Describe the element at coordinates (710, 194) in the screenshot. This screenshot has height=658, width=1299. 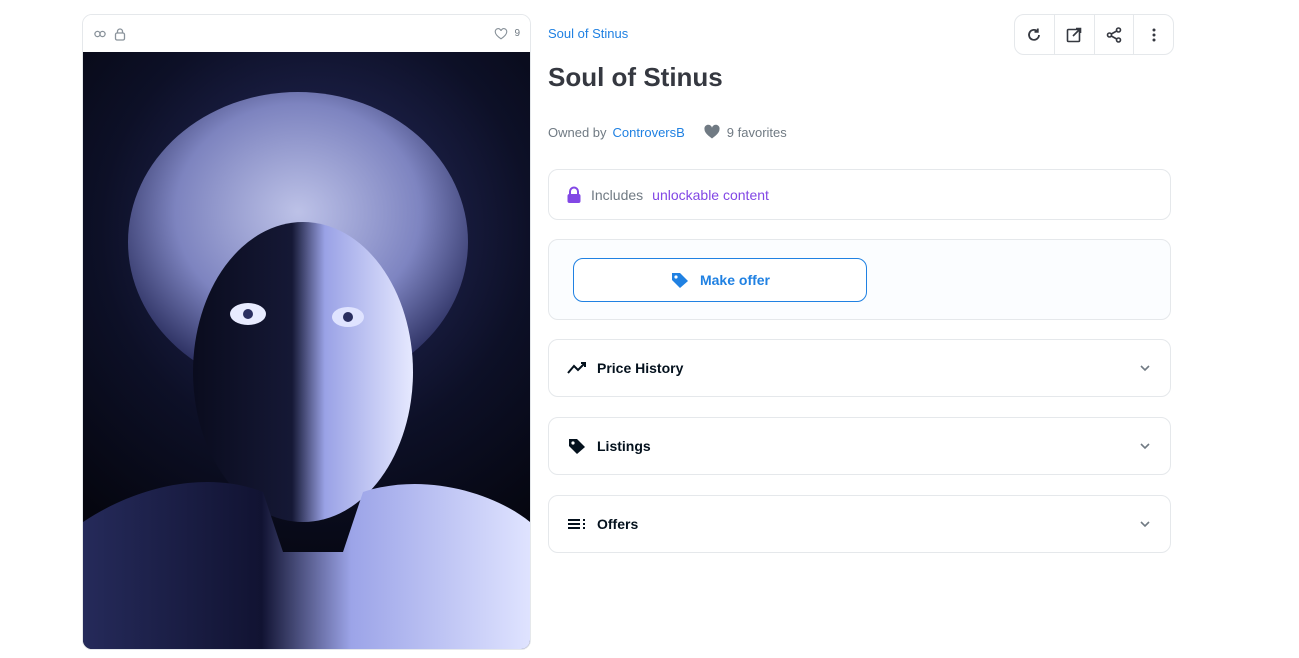
I see `unlockable-accent: unlockable content` at that location.